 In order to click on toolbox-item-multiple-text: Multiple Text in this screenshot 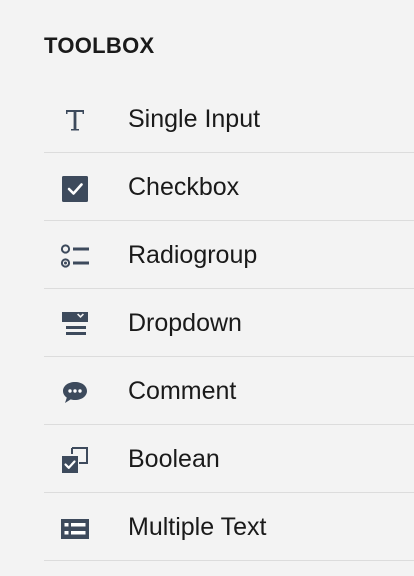, I will do `click(229, 527)`.